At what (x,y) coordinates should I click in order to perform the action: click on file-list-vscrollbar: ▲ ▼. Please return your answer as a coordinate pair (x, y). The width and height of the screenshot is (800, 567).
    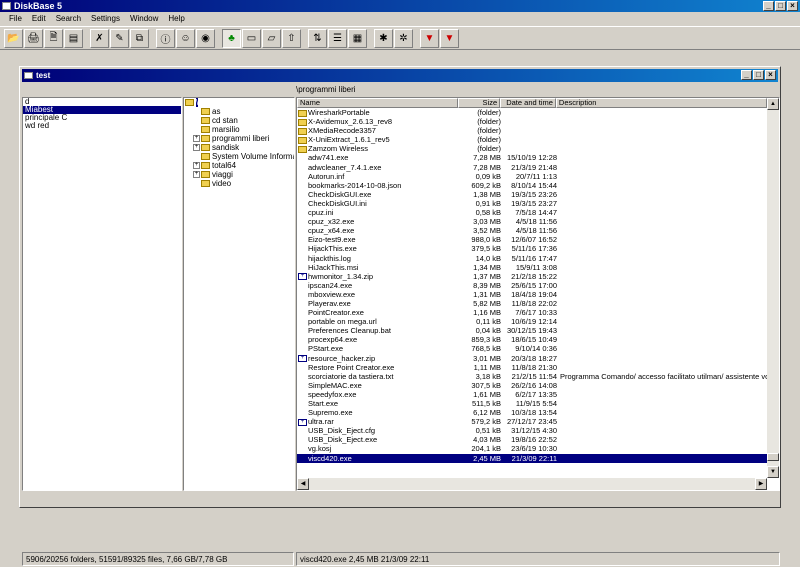
    Looking at the image, I should click on (773, 288).